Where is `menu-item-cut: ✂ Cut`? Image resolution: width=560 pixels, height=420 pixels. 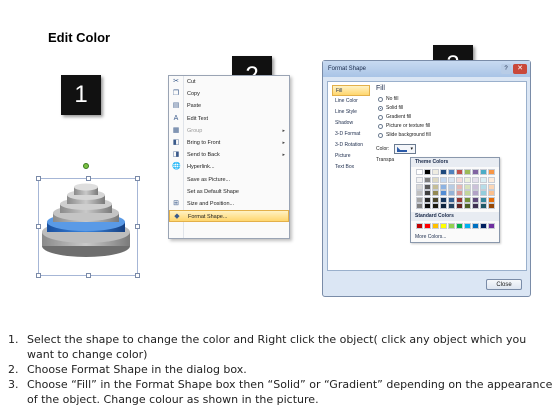 menu-item-cut: ✂ Cut is located at coordinates (229, 82).